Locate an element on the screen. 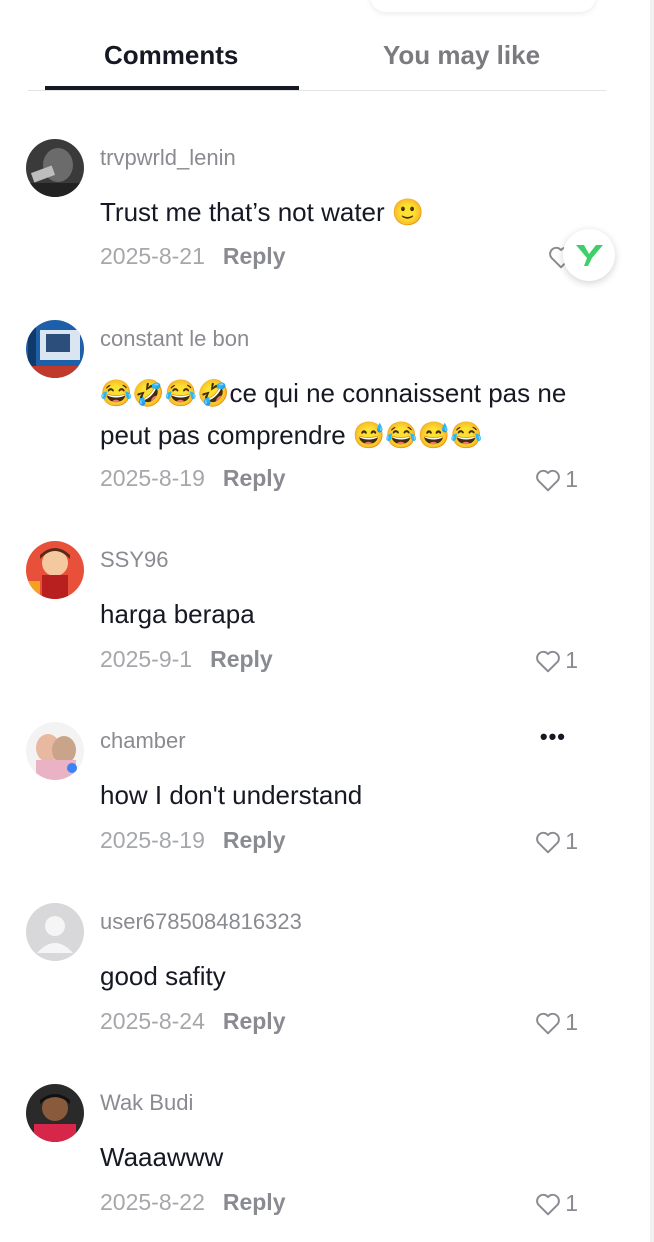 Image resolution: width=654 pixels, height=1242 pixels. comment-text: Trust me that’s not water 🙂 is located at coordinates (262, 212).